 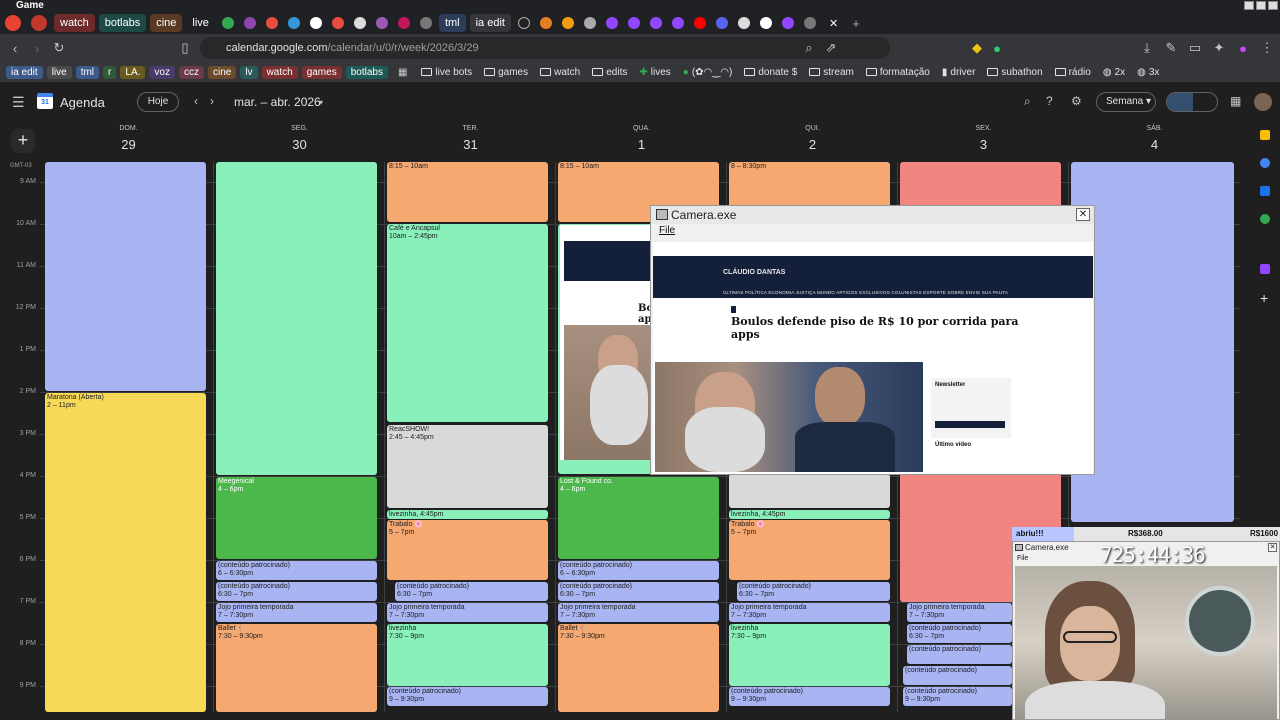 I want to click on calendar-event: livezinha 7:30 – 9pm, so click(x=809, y=655).